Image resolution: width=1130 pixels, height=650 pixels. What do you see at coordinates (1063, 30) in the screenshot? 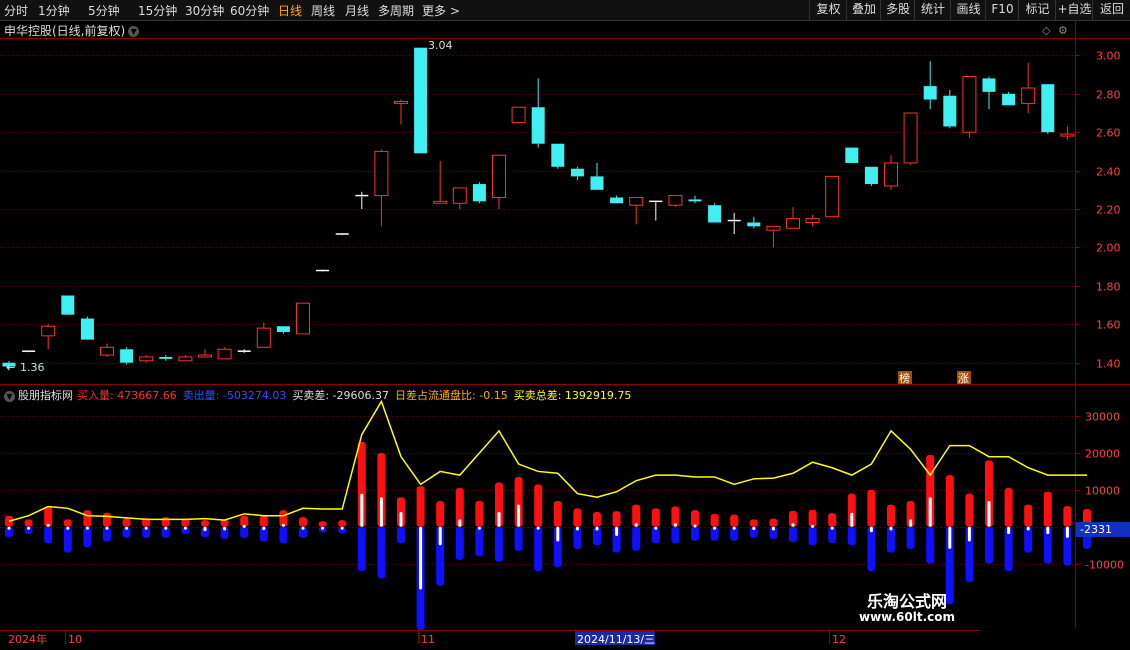
I see `settings-icon: ⚙` at bounding box center [1063, 30].